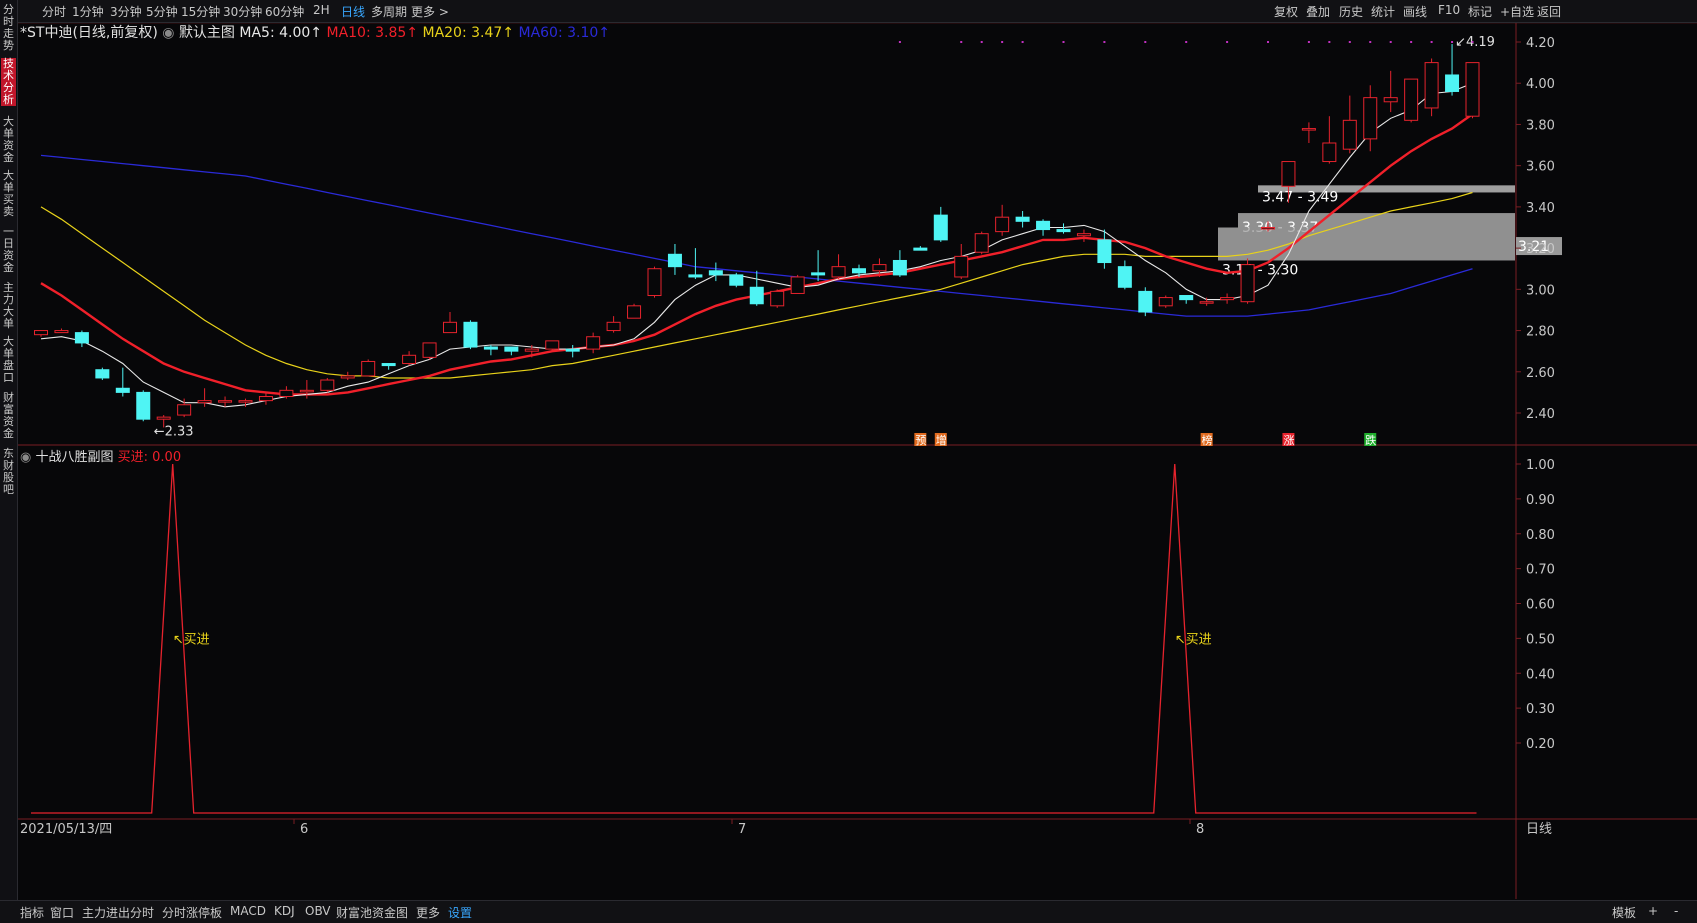  What do you see at coordinates (284, 11) in the screenshot?
I see `period-60min: 60分钟` at bounding box center [284, 11].